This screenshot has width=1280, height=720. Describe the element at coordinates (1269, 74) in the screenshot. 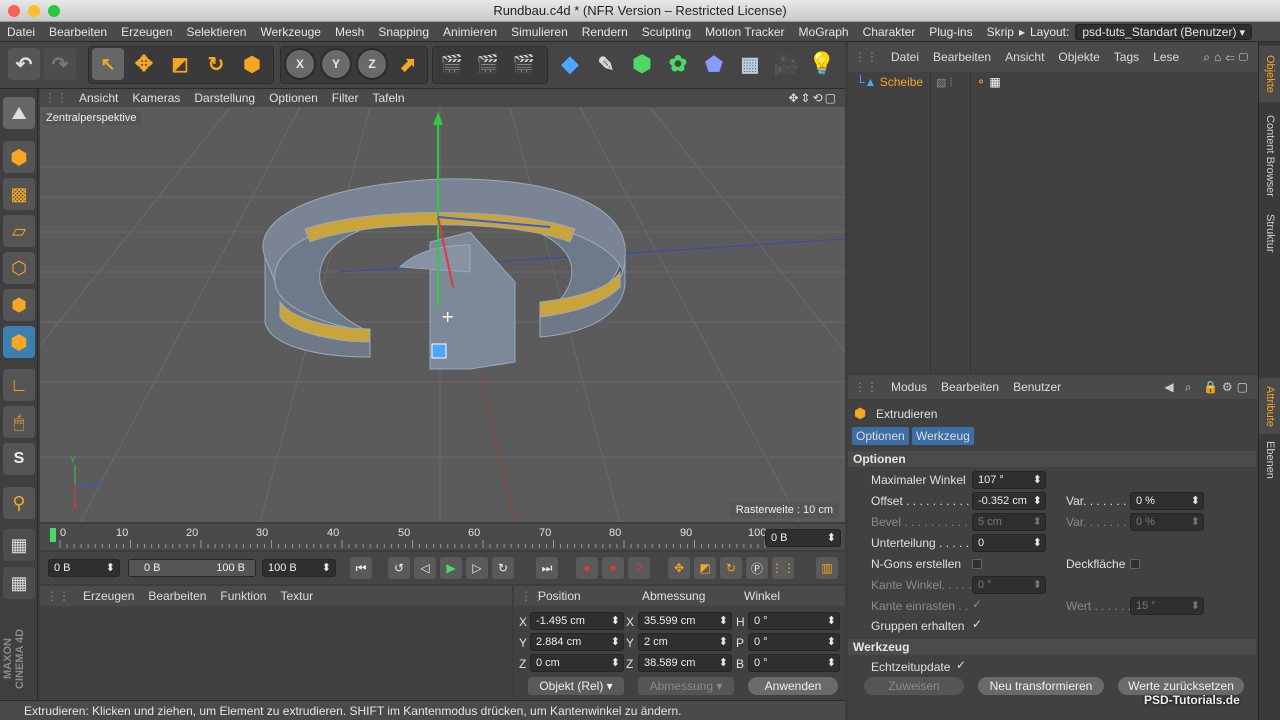

I see `tab-objekte: Objekte` at that location.